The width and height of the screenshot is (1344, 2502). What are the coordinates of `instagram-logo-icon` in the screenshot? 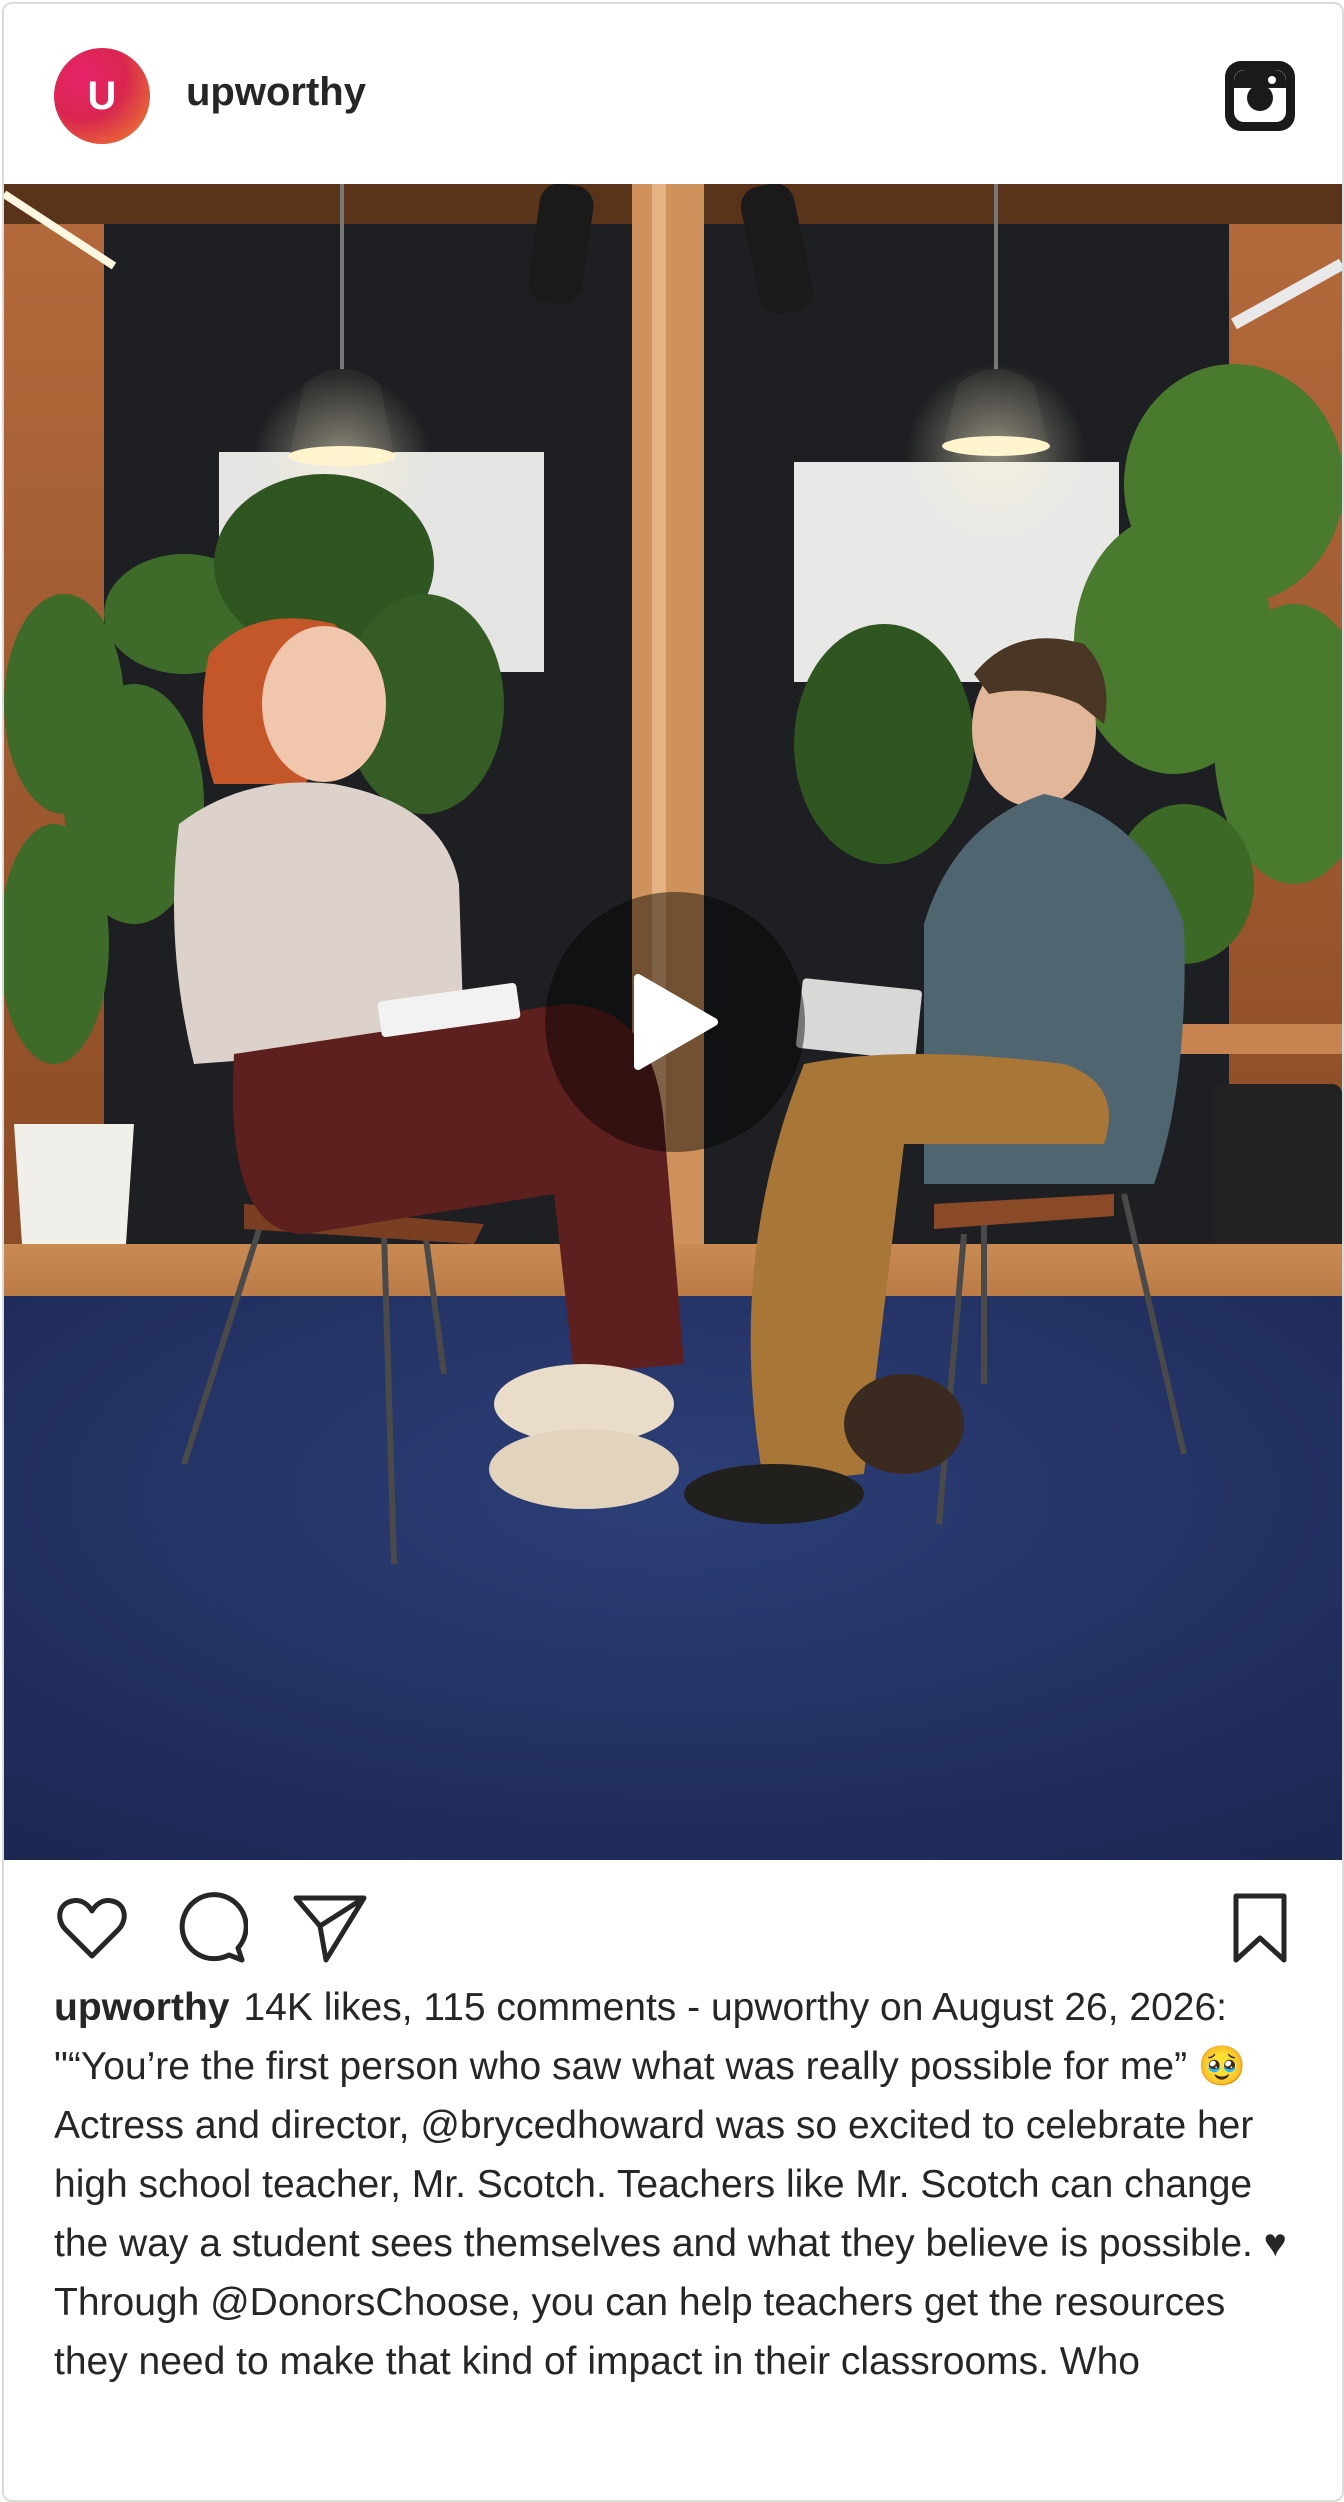 It's located at (1260, 96).